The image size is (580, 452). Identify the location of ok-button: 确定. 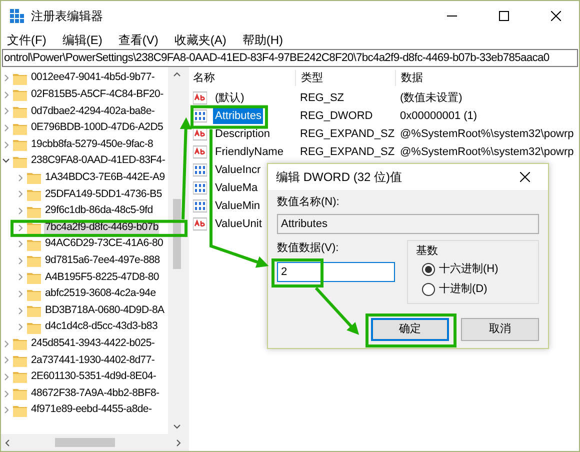
(410, 329).